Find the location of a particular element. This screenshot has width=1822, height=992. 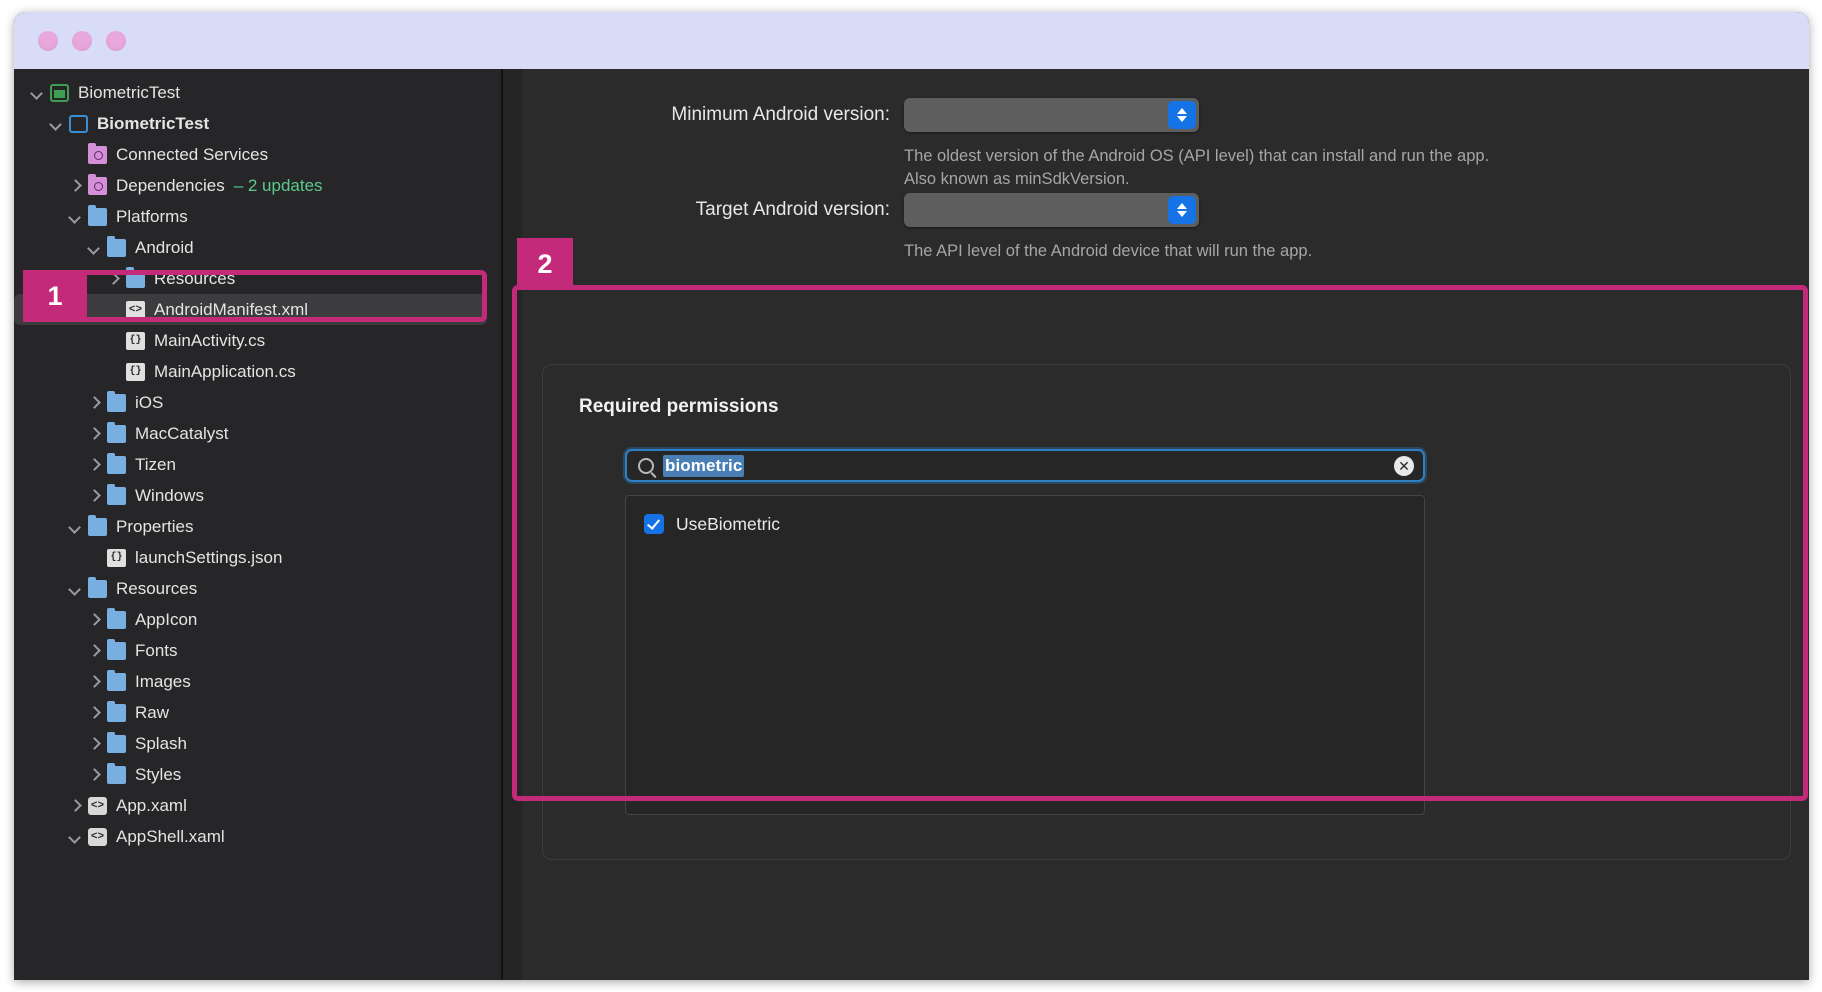

target-android-version-label: Target Android version: is located at coordinates (792, 209).